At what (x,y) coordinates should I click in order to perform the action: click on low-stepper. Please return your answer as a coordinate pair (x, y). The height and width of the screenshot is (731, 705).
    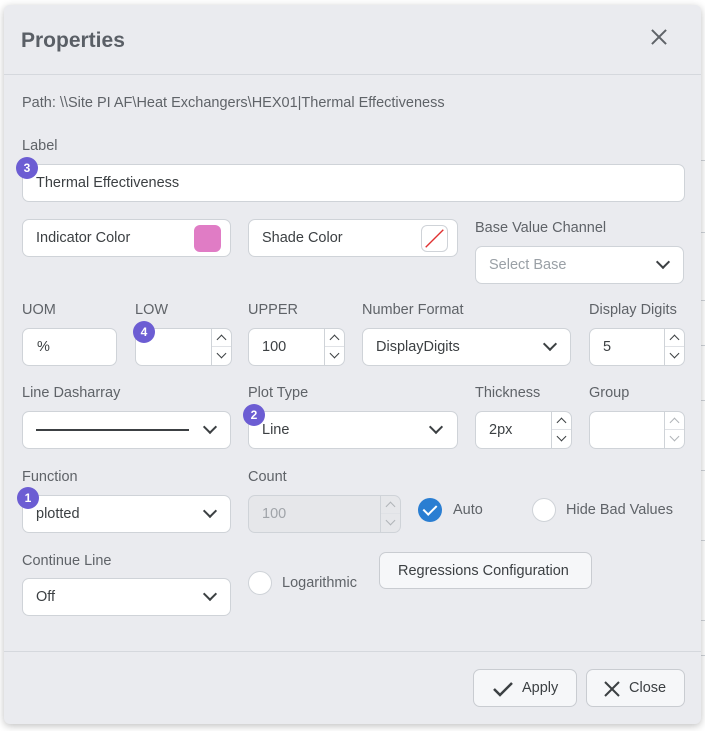
    Looking at the image, I should click on (221, 347).